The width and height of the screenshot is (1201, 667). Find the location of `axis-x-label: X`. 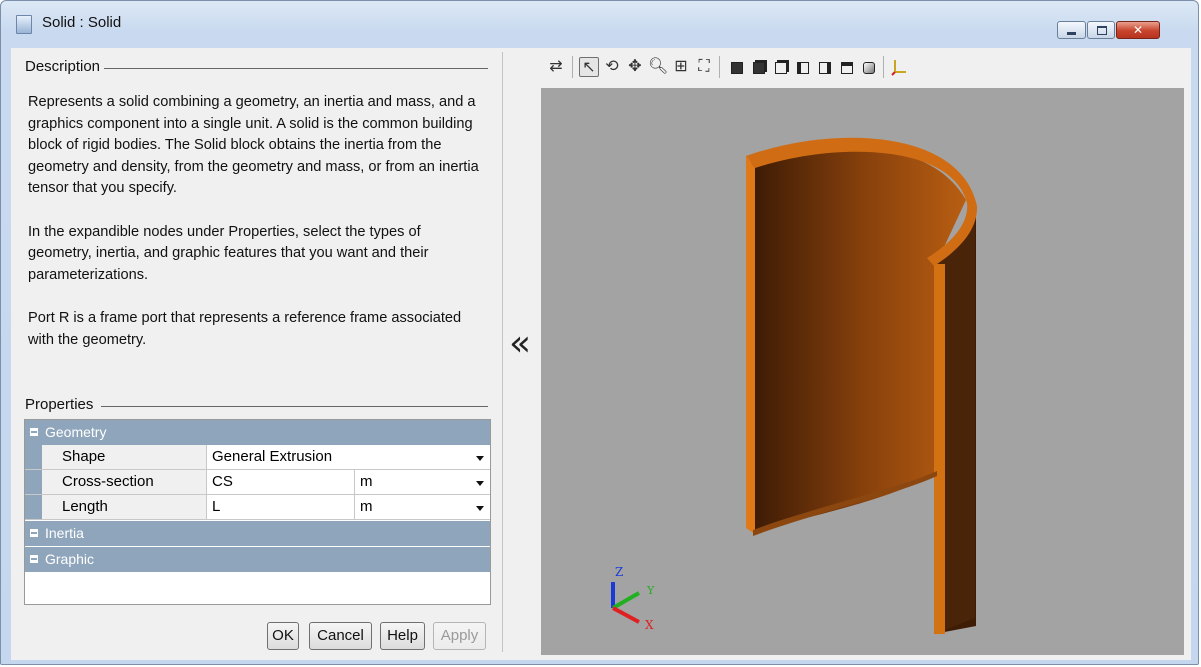

axis-x-label: X is located at coordinates (649, 625).